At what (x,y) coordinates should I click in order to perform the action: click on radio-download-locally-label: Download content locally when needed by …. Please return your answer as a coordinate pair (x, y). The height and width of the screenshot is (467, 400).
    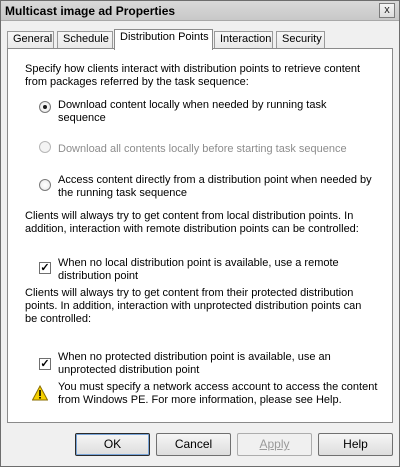
    Looking at the image, I should click on (192, 111).